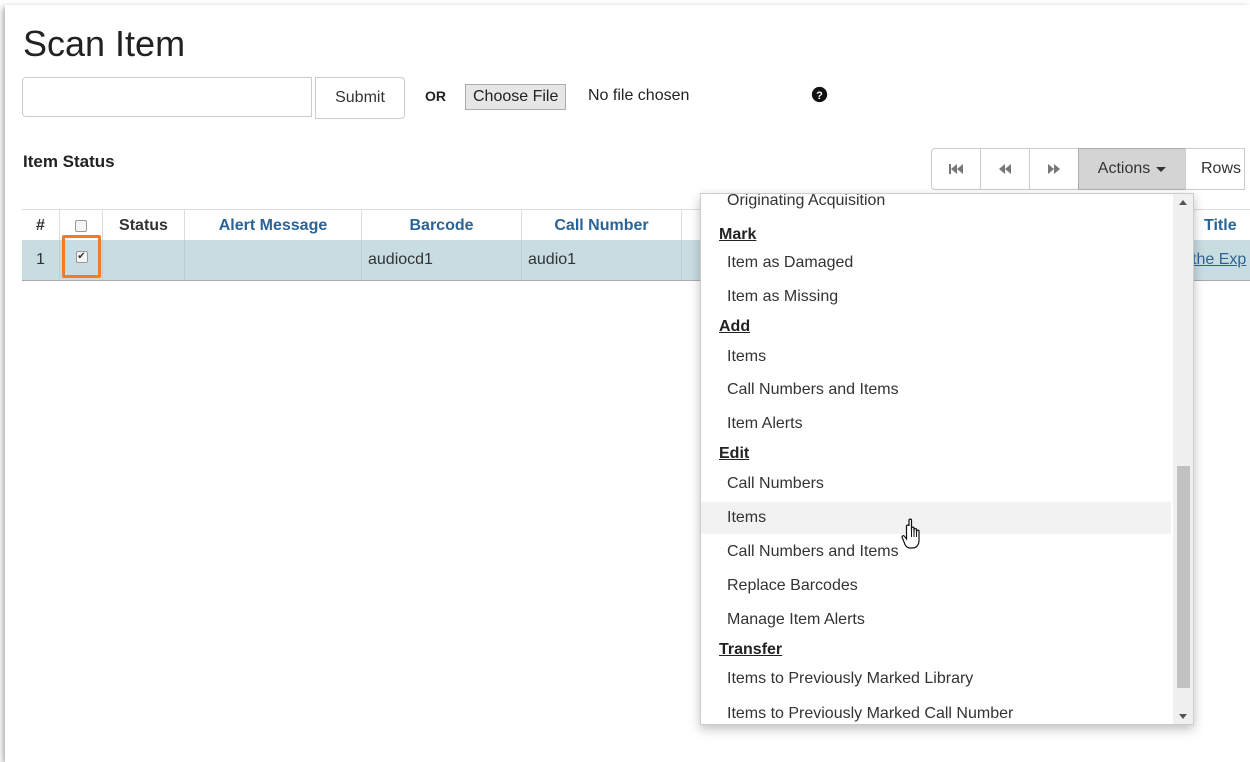  I want to click on menu-heading-edit: Edit, so click(734, 453).